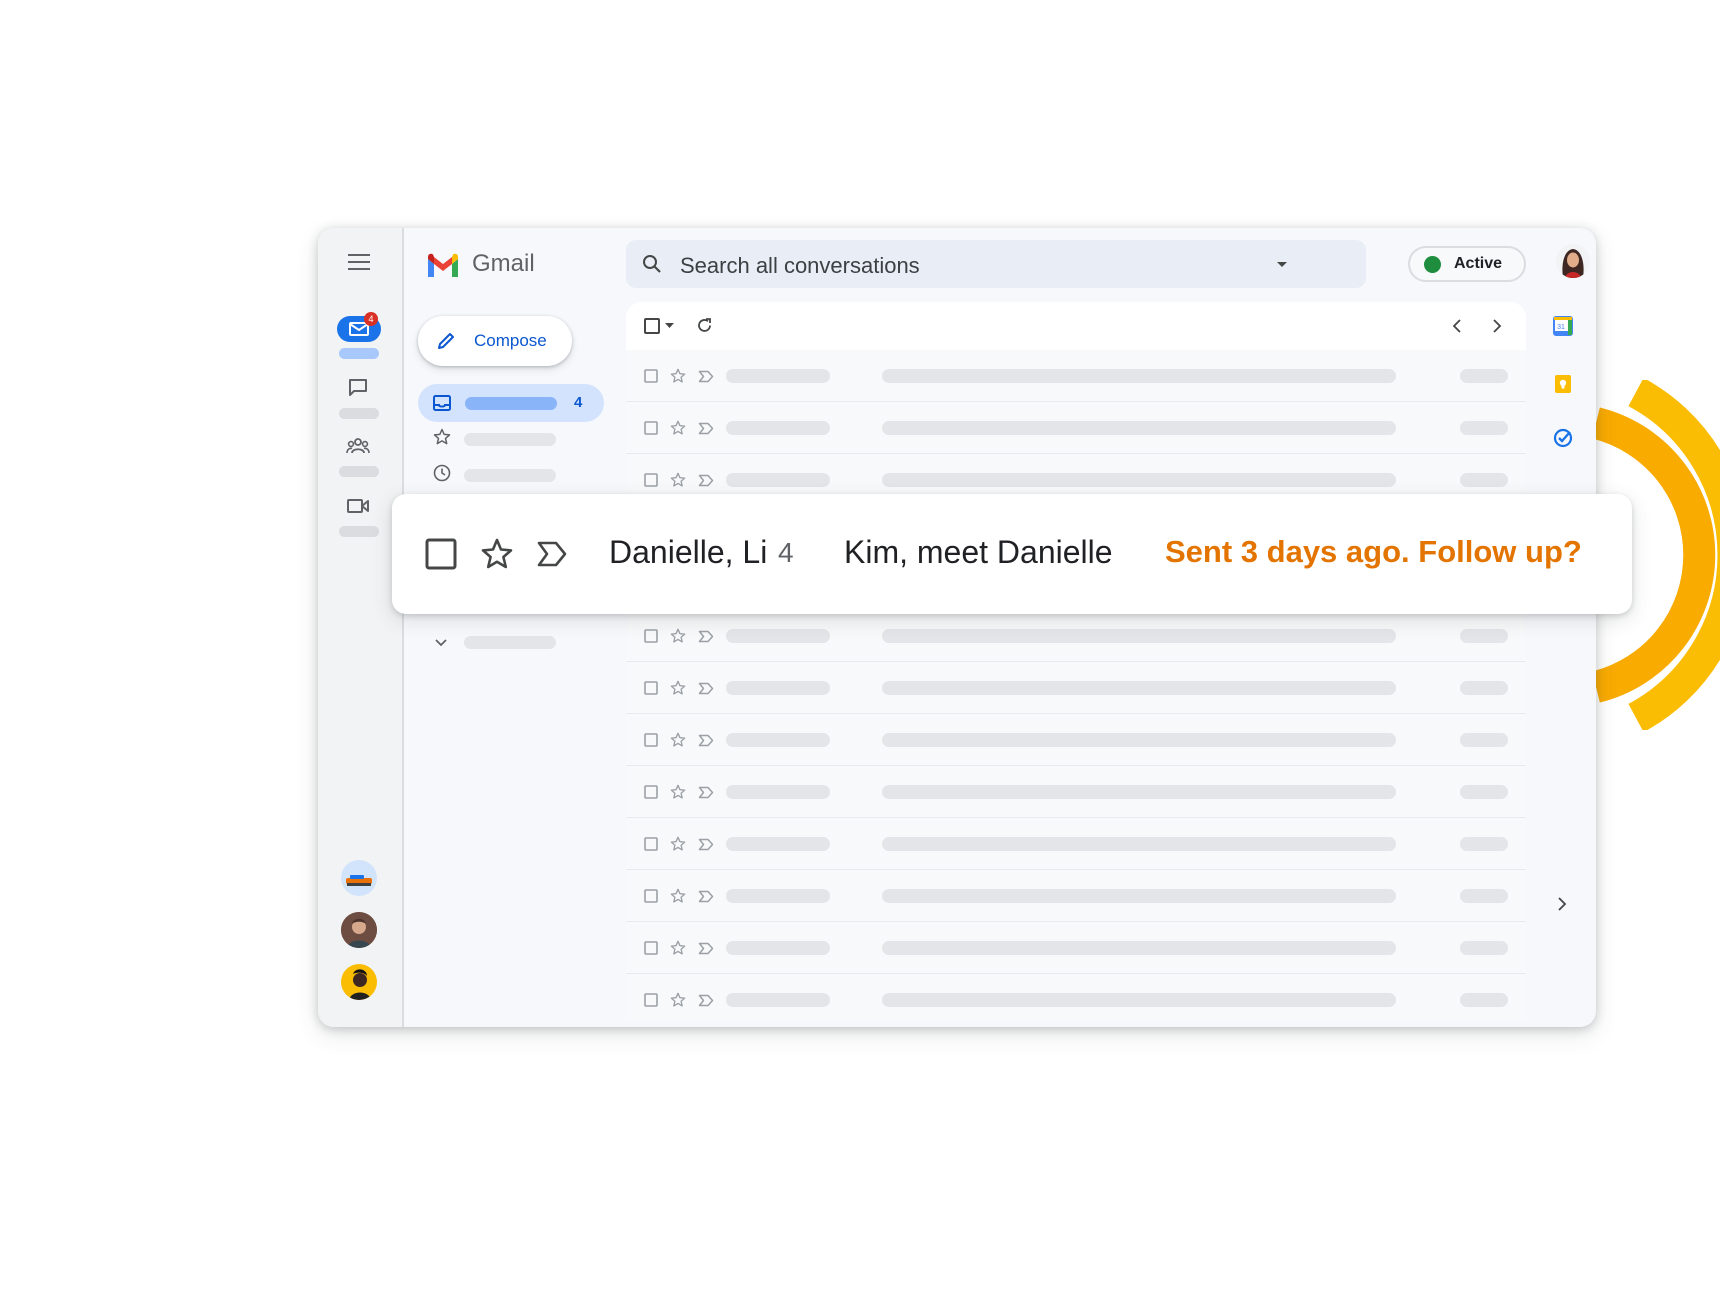 Image resolution: width=1720 pixels, height=1300 pixels. Describe the element at coordinates (669, 325) in the screenshot. I see `select-caret-icon` at that location.